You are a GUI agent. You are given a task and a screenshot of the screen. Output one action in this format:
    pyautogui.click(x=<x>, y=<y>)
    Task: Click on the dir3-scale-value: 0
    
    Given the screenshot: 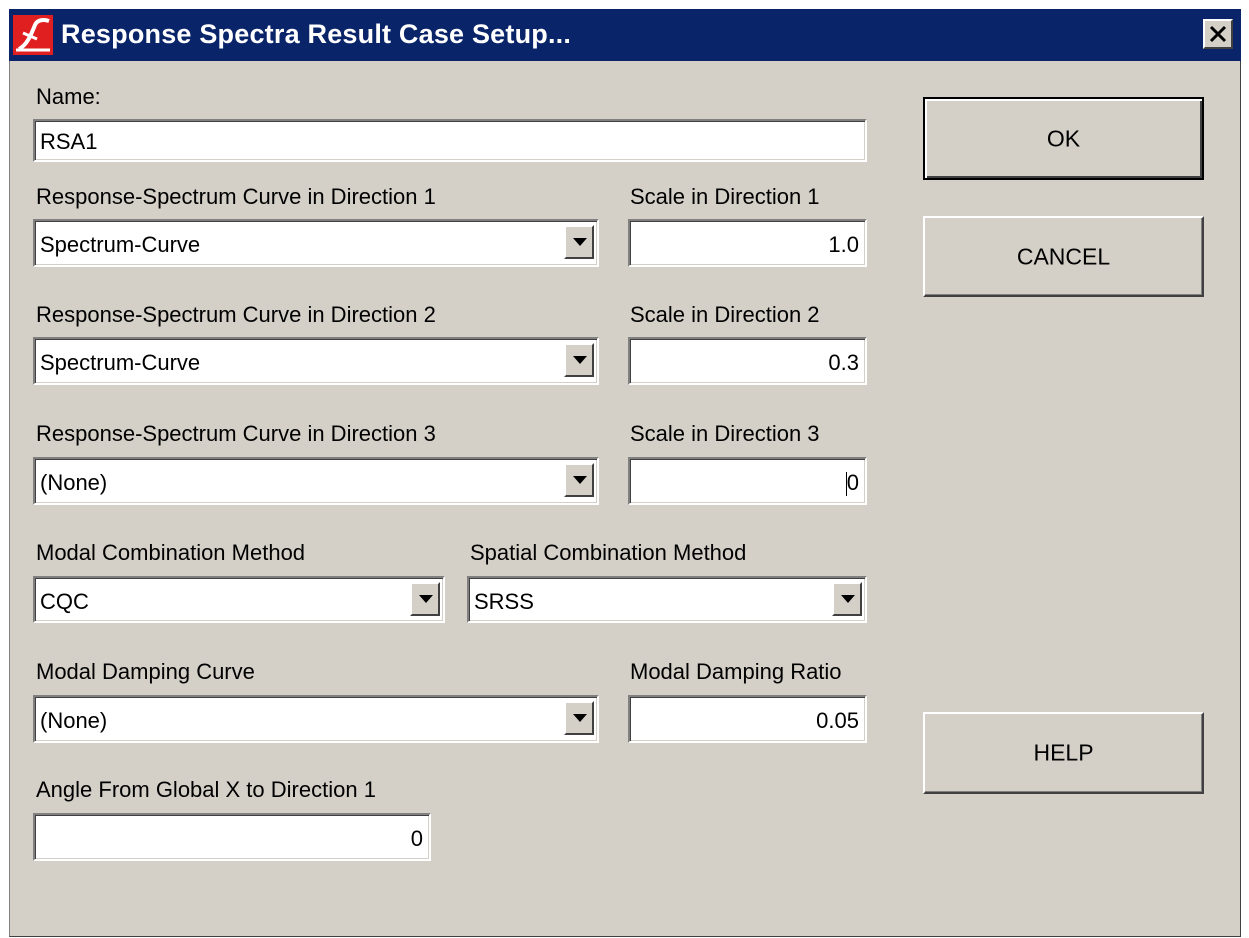 What is the action you would take?
    pyautogui.click(x=852, y=483)
    